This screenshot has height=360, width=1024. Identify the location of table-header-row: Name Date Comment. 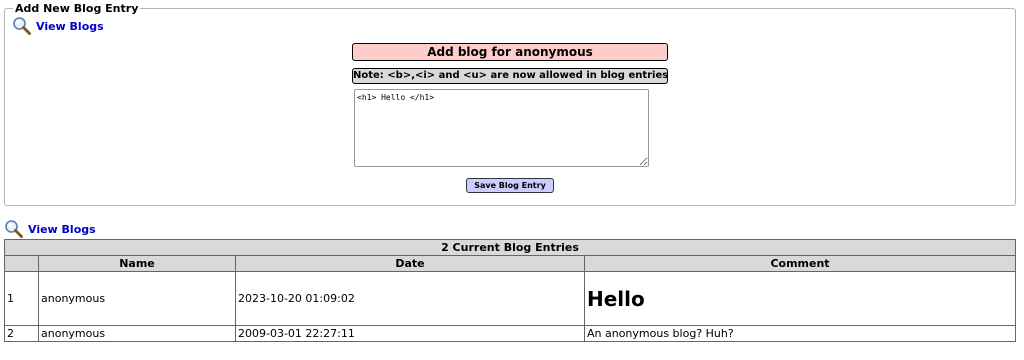
(510, 263).